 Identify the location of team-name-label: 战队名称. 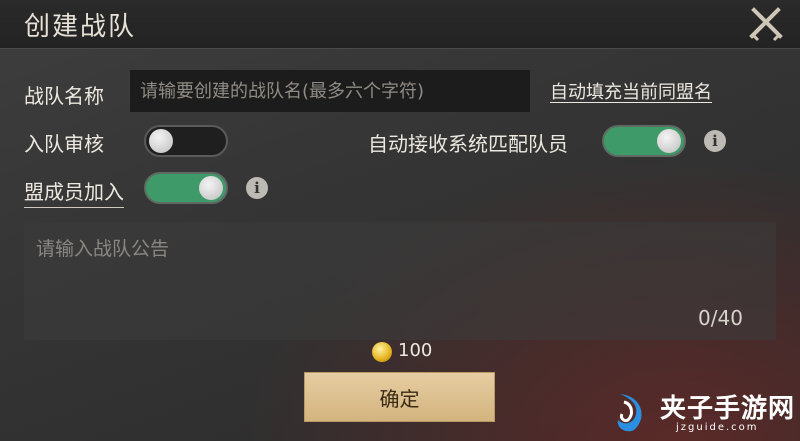
(64, 96).